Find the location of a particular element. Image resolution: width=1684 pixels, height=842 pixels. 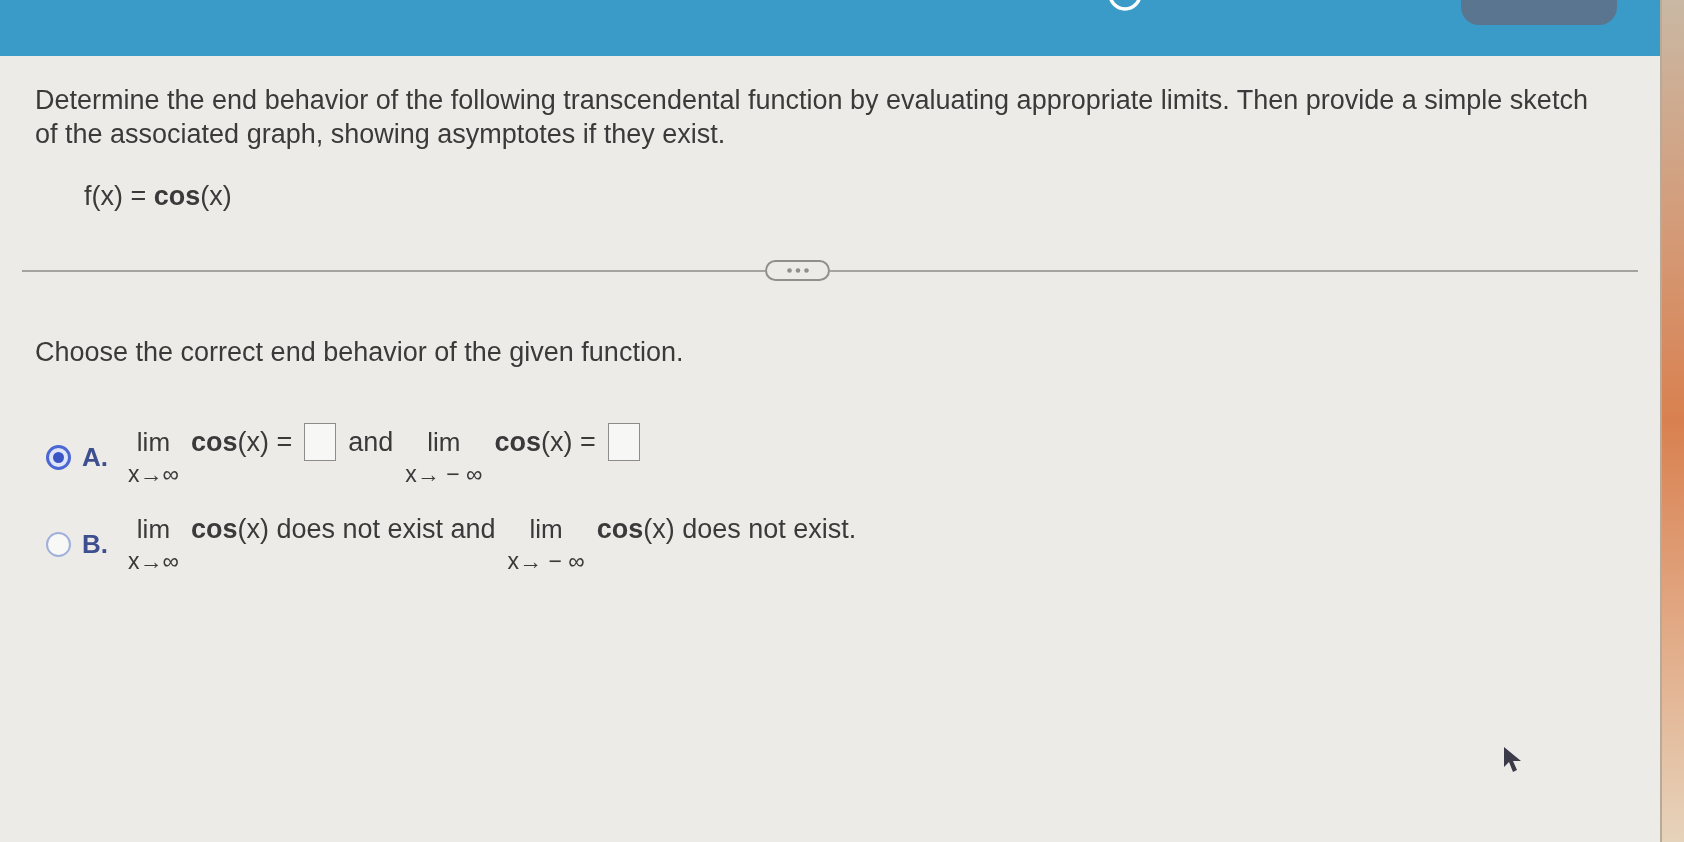

dots-icon is located at coordinates (797, 270).